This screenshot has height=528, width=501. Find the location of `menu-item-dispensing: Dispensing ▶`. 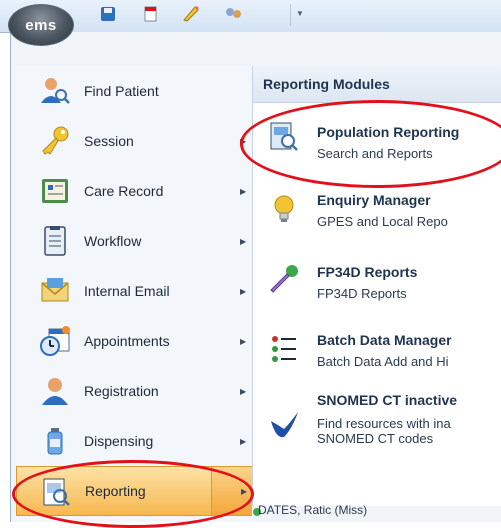

menu-item-dispensing: Dispensing ▶ is located at coordinates (134, 441).